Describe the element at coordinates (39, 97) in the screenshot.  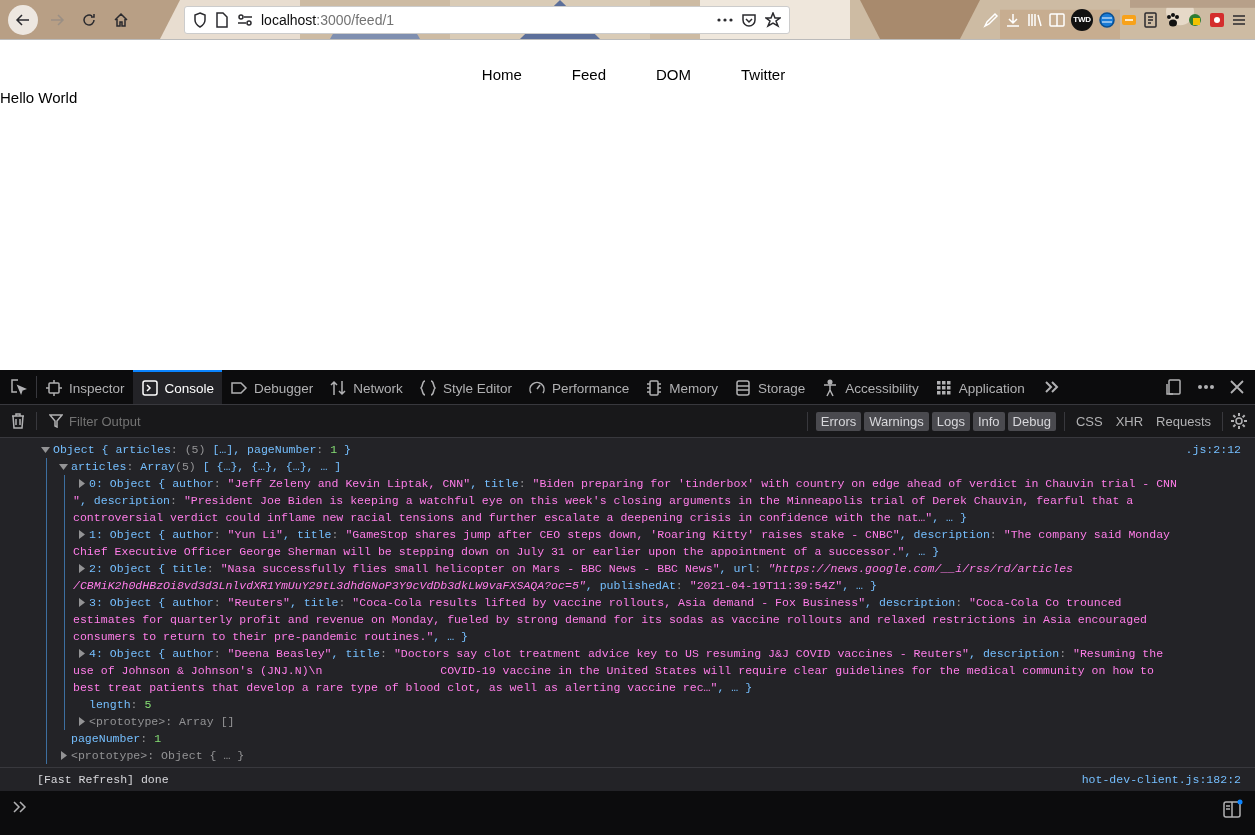
I see `page-text: Hello World` at that location.